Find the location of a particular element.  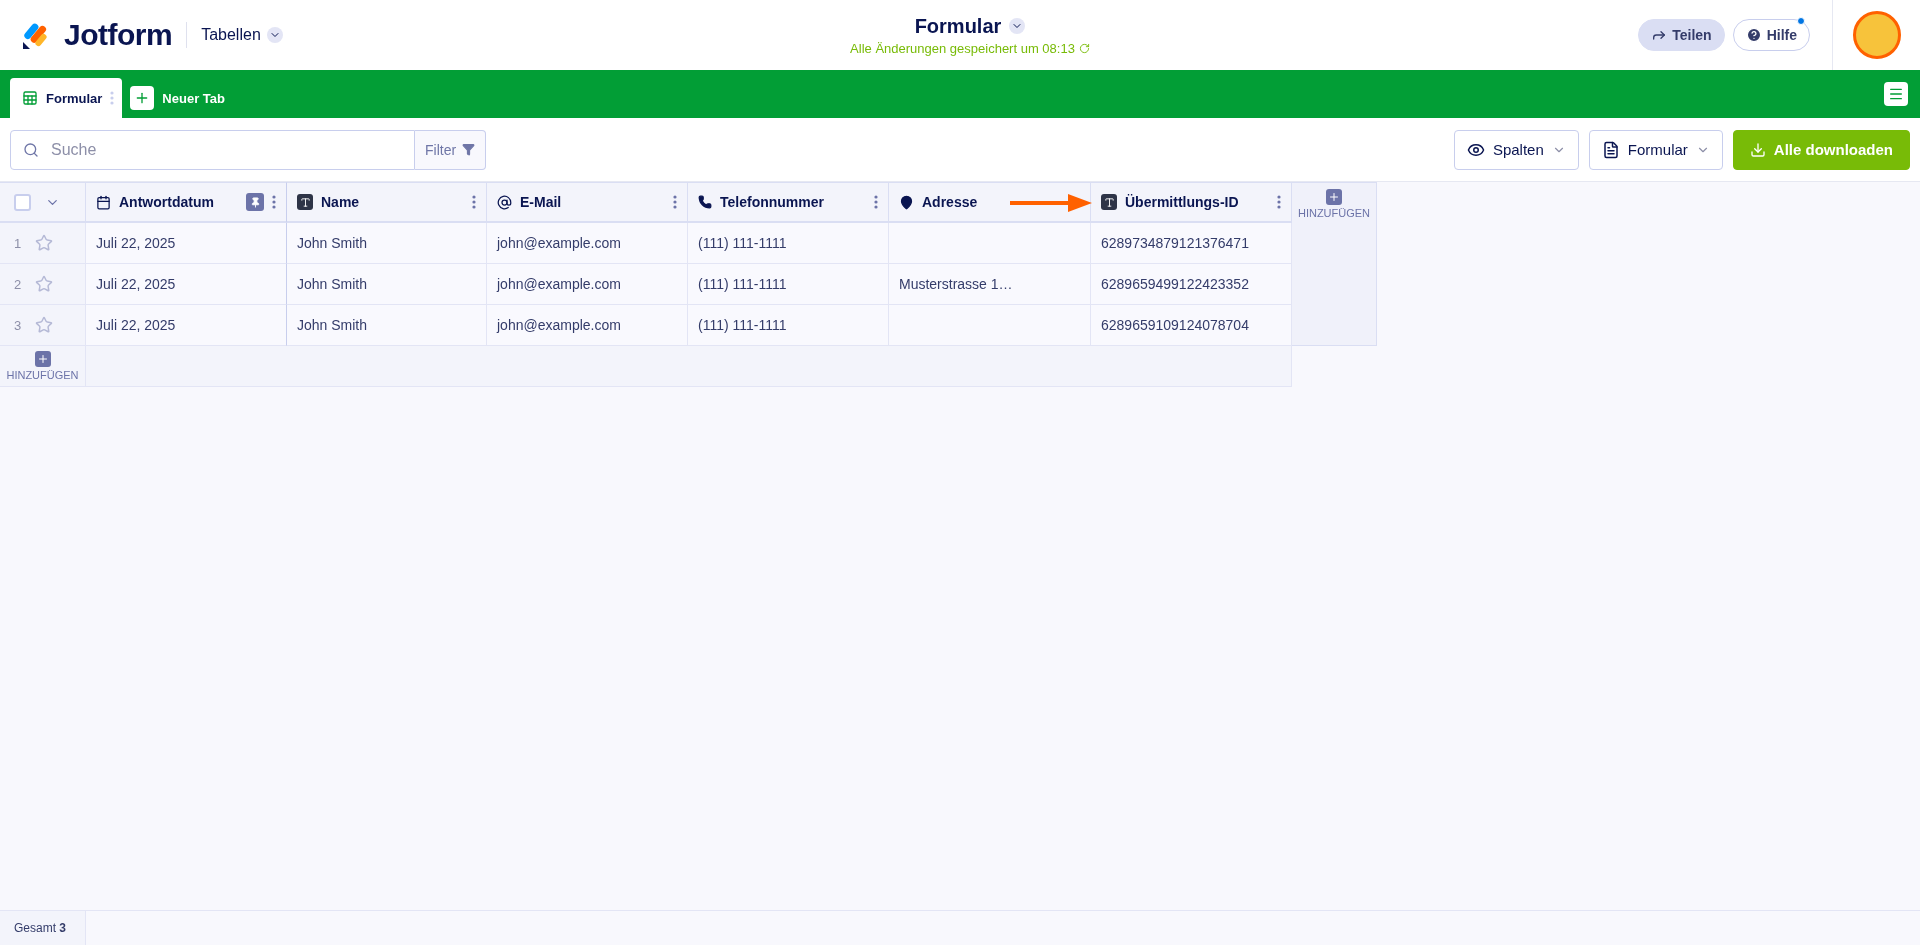

column-header: Adresse is located at coordinates (990, 202).